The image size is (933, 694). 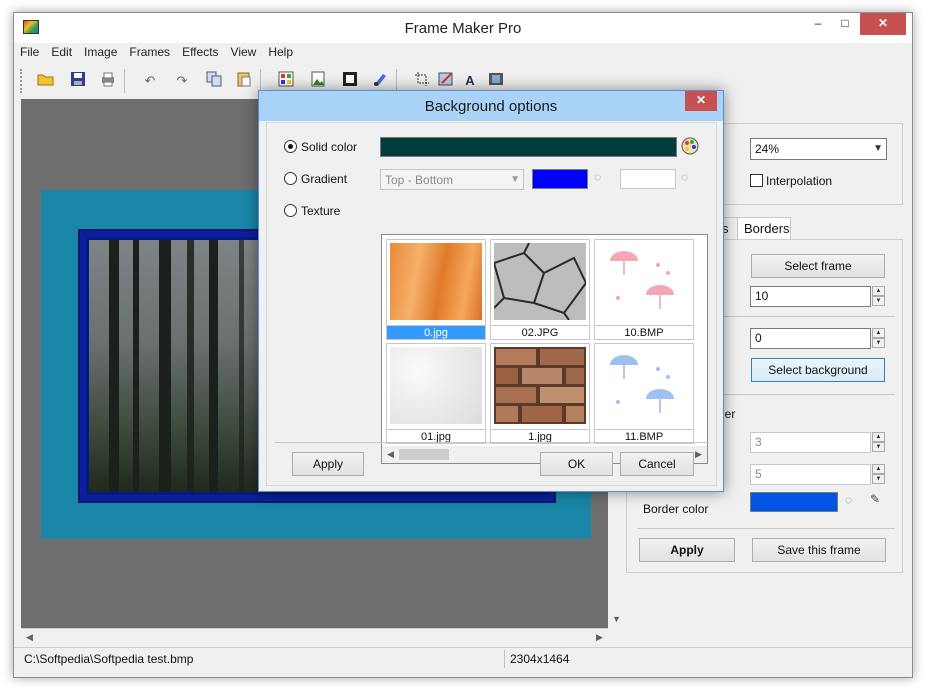 What do you see at coordinates (422, 81) in the screenshot?
I see `crop-icon` at bounding box center [422, 81].